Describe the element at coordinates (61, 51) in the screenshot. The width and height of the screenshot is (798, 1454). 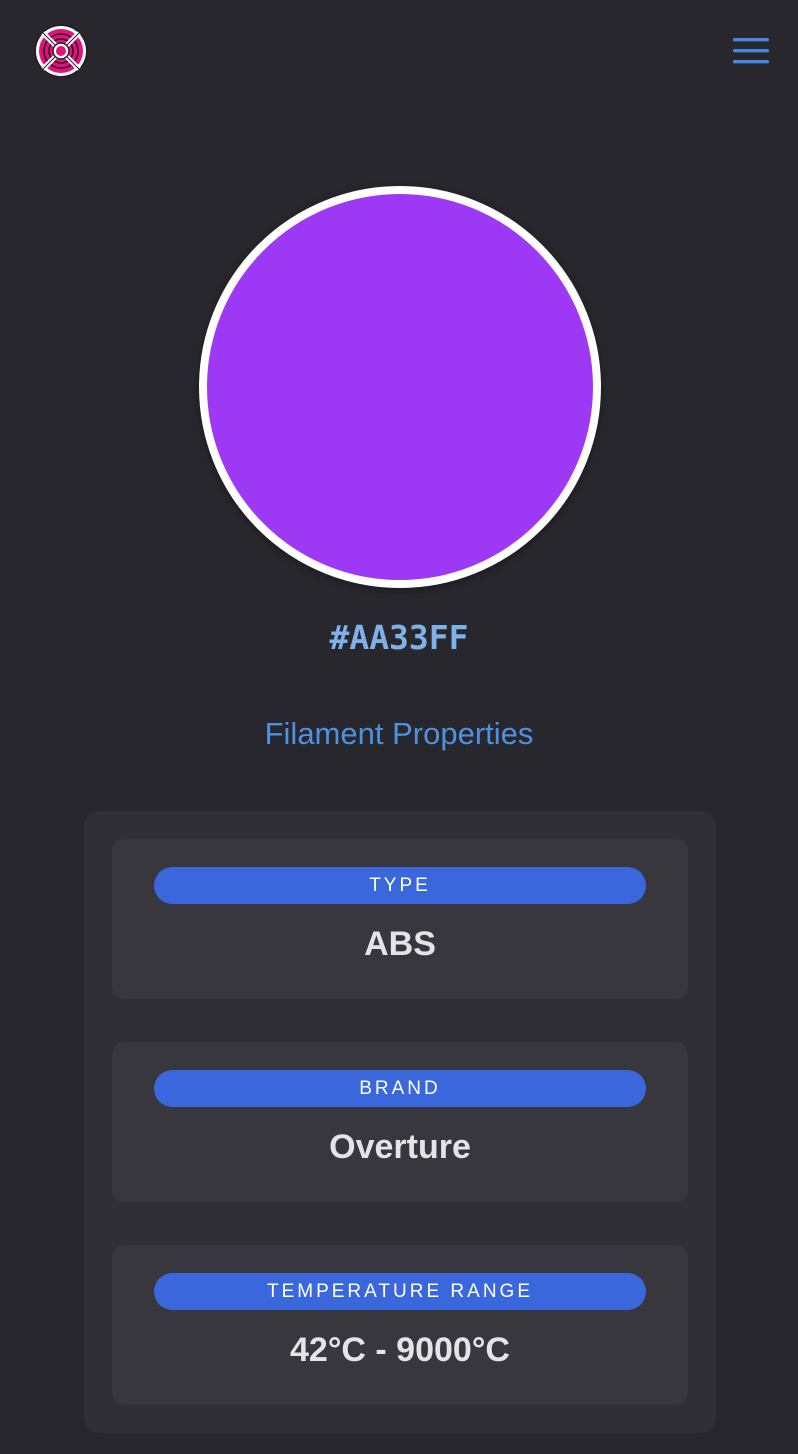
I see `fan-logo-icon` at that location.